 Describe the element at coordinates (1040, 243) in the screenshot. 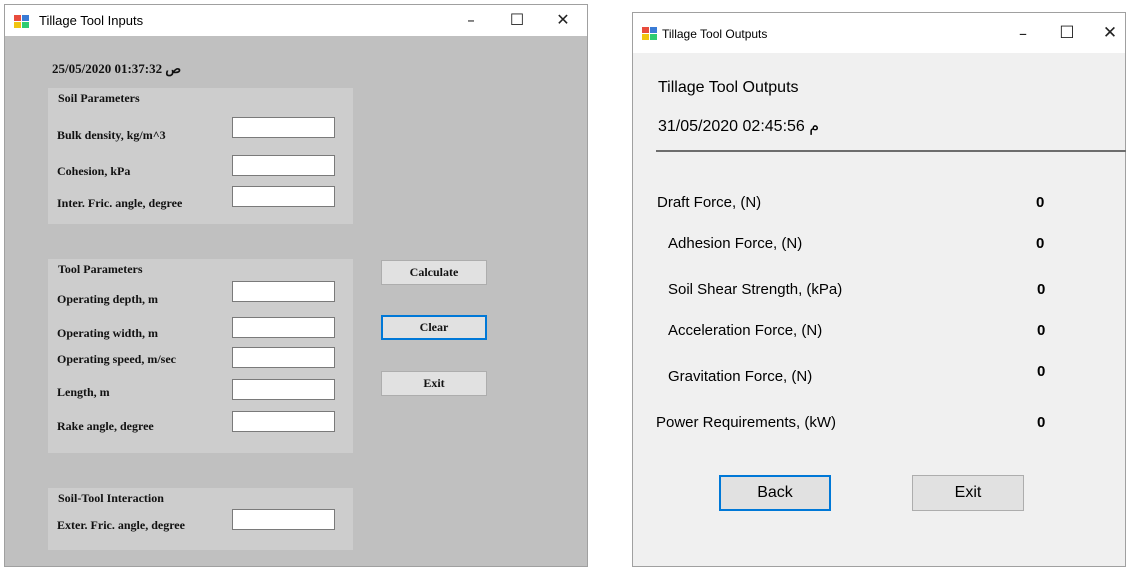

I see `adhesion-force-value: 0` at that location.